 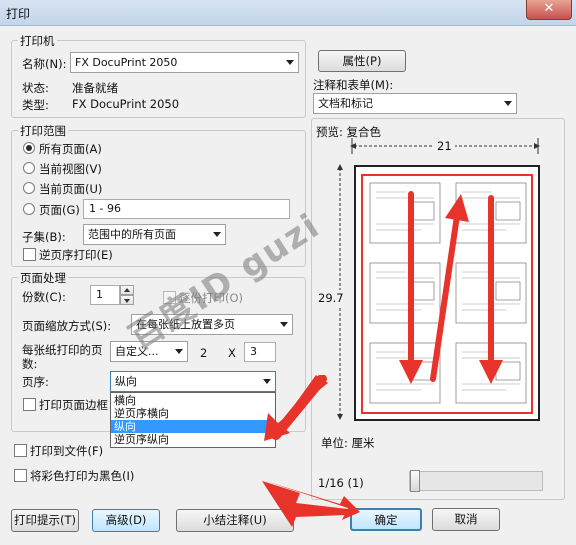 What do you see at coordinates (18, 14) in the screenshot?
I see `window-title: 打印` at bounding box center [18, 14].